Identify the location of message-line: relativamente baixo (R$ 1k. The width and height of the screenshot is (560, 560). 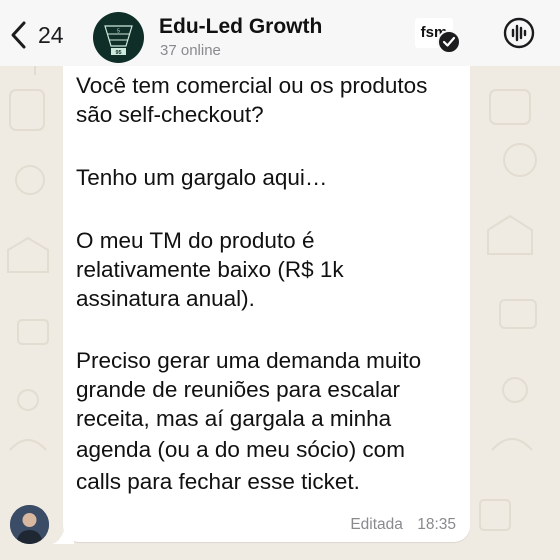
(210, 269).